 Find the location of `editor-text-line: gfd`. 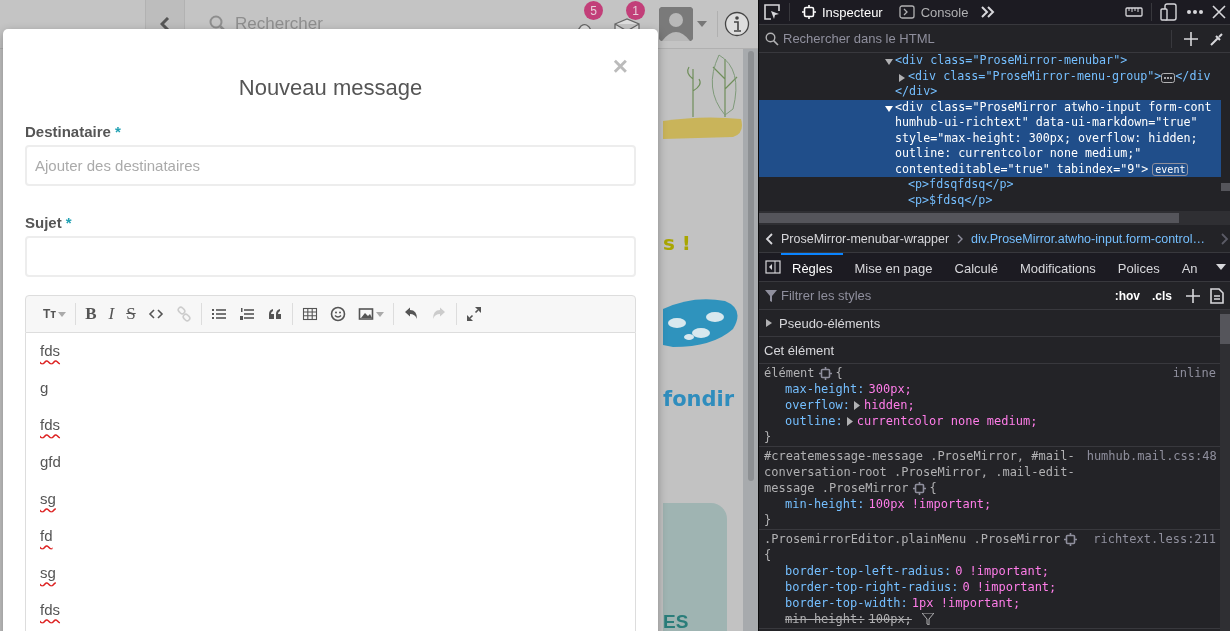

editor-text-line: gfd is located at coordinates (50, 462).